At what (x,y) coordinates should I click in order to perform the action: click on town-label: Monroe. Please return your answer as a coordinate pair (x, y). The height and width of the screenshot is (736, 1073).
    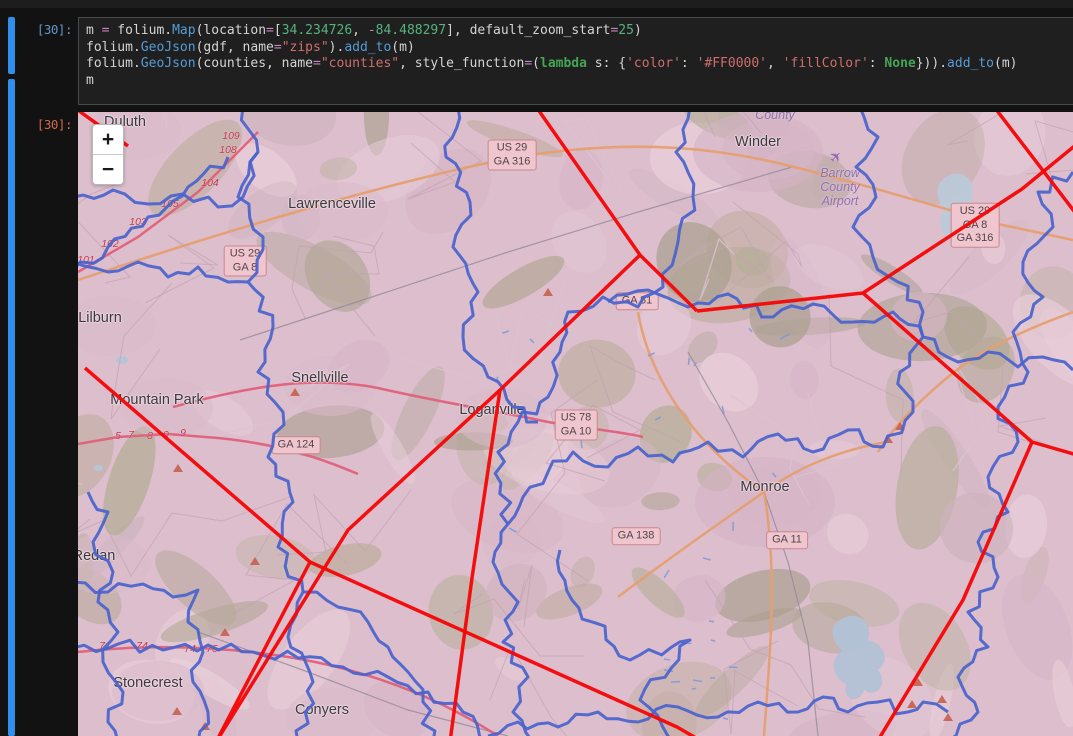
    Looking at the image, I should click on (765, 487).